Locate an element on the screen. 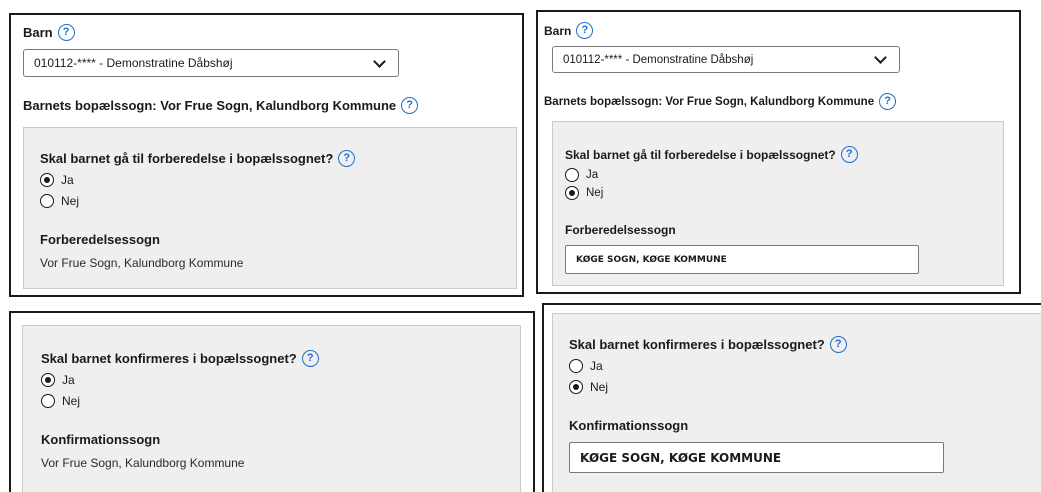  forberedelsessogn-input: KØGE SOGN, KØGE KOMMUNE is located at coordinates (742, 259).